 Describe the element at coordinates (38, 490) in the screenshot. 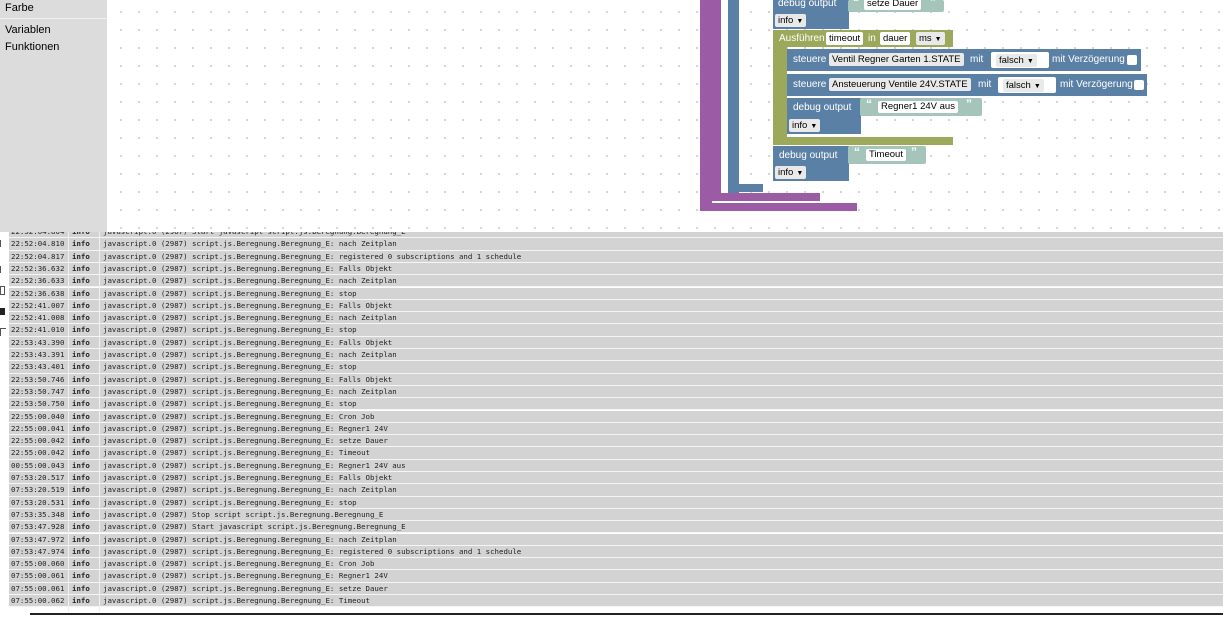

I see `log-time: 07:53:20.519` at that location.